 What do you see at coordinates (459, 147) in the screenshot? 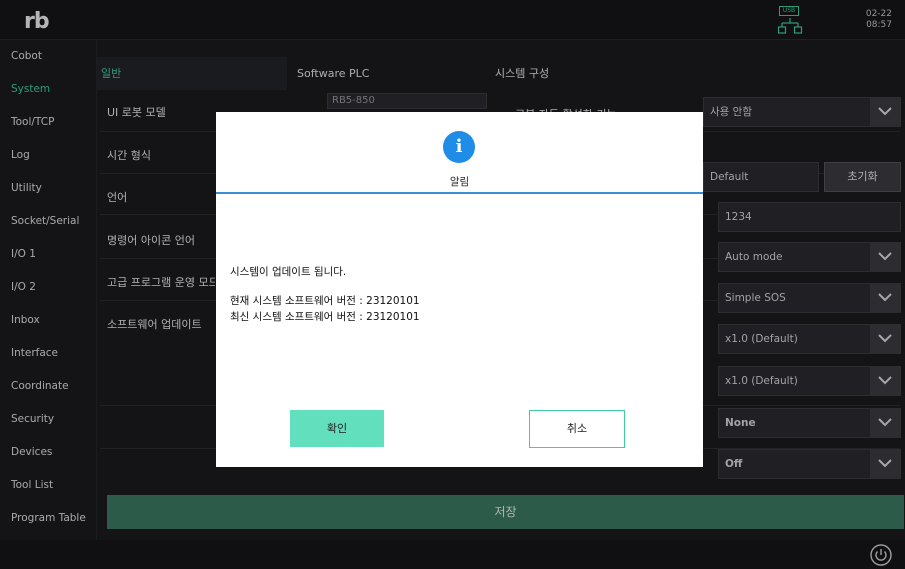
I see `info-icon: i` at bounding box center [459, 147].